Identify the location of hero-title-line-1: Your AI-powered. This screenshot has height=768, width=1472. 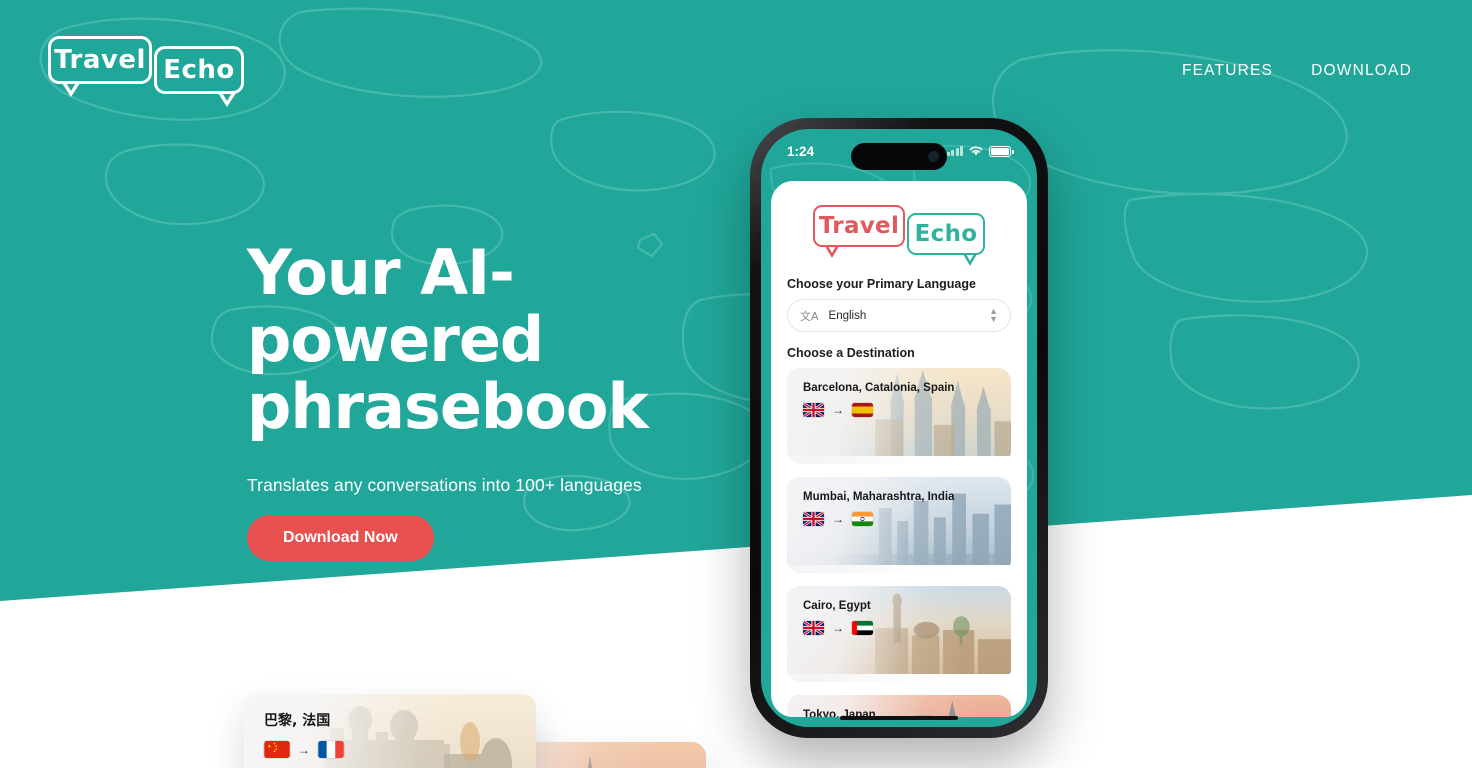
(395, 306).